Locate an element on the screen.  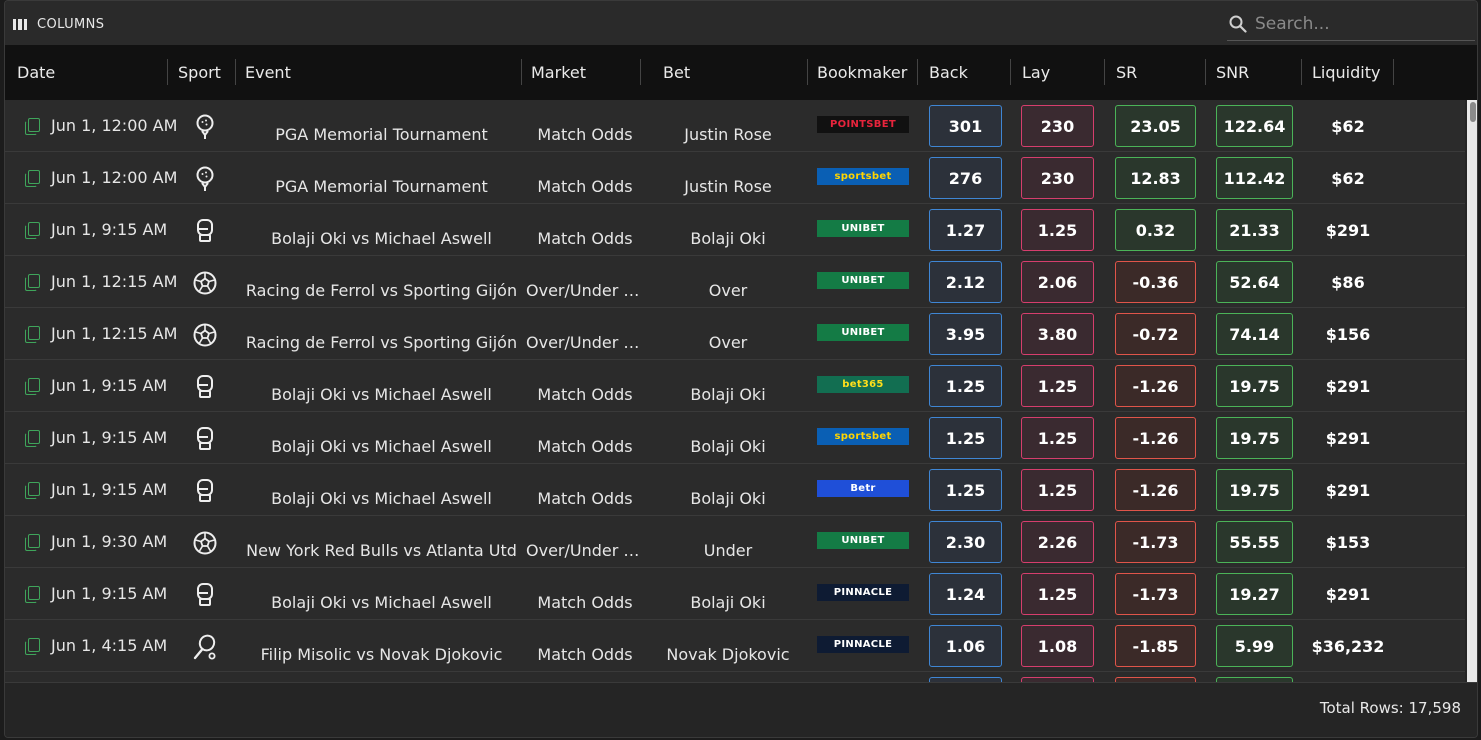
bookmaker-logo-pointsbet: POINTSBET is located at coordinates (863, 124).